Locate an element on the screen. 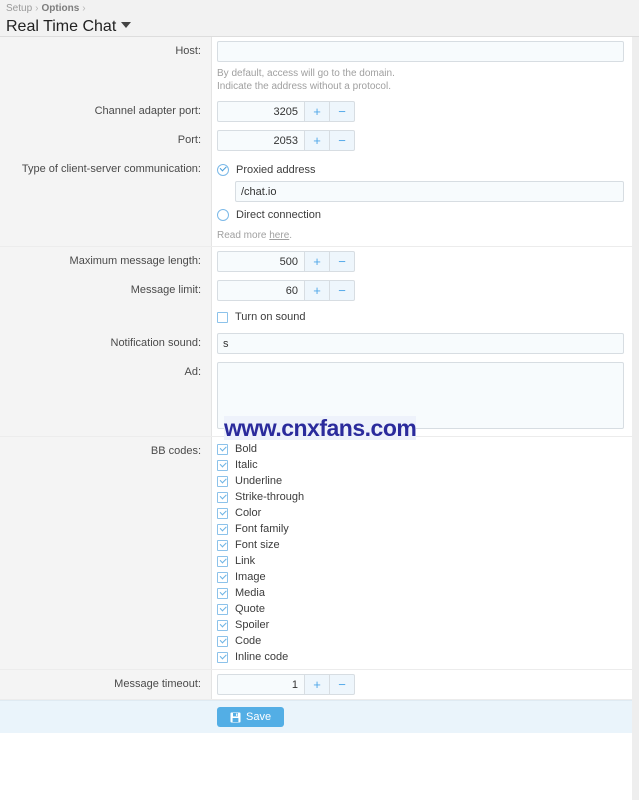 This screenshot has height=800, width=639. checkbox-turn-on-sound: Turn on sound is located at coordinates (420, 317).